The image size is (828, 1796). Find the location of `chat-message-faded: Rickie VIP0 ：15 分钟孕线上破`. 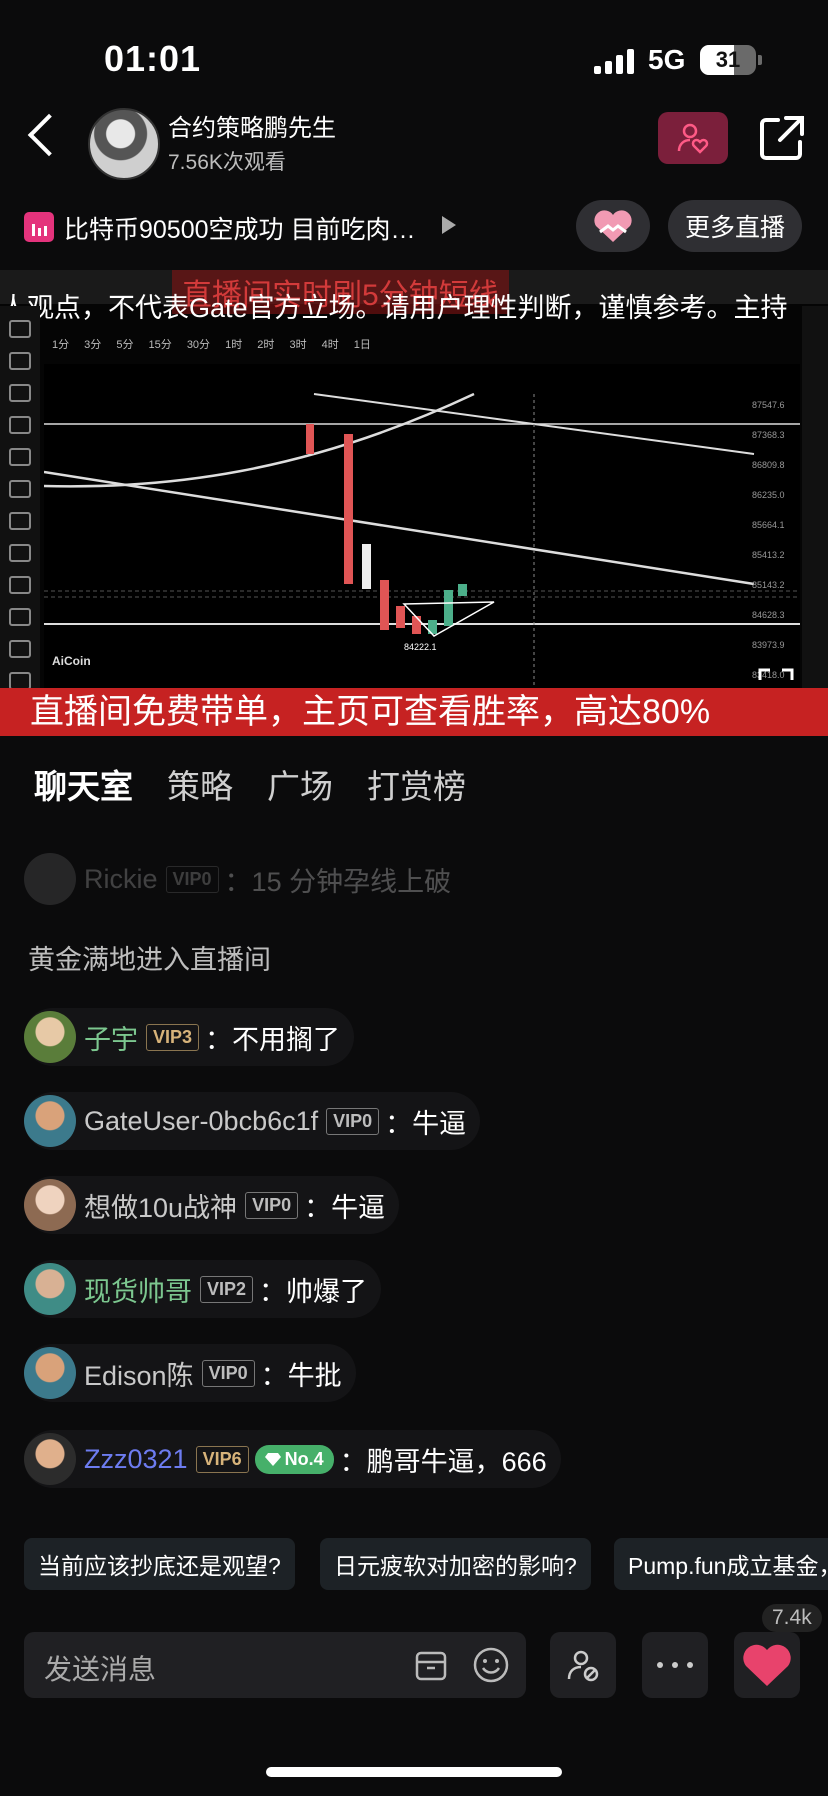

chat-message-faded: Rickie VIP0 ：15 分钟孕线上破 is located at coordinates (244, 879).